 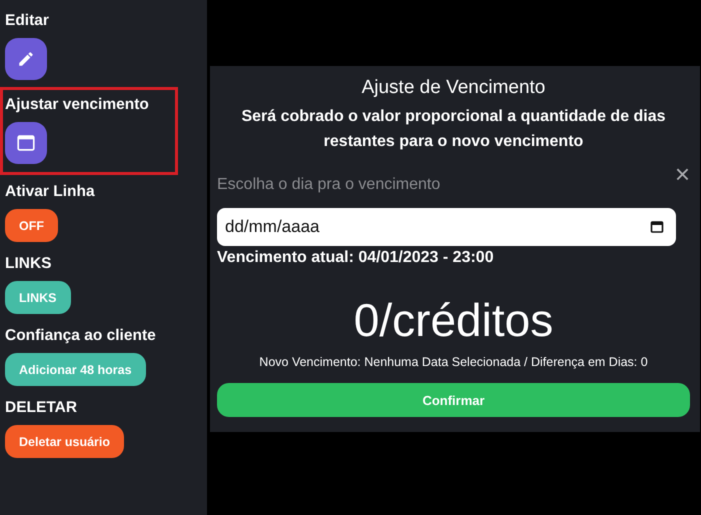 I want to click on close-button: ×, so click(x=682, y=174).